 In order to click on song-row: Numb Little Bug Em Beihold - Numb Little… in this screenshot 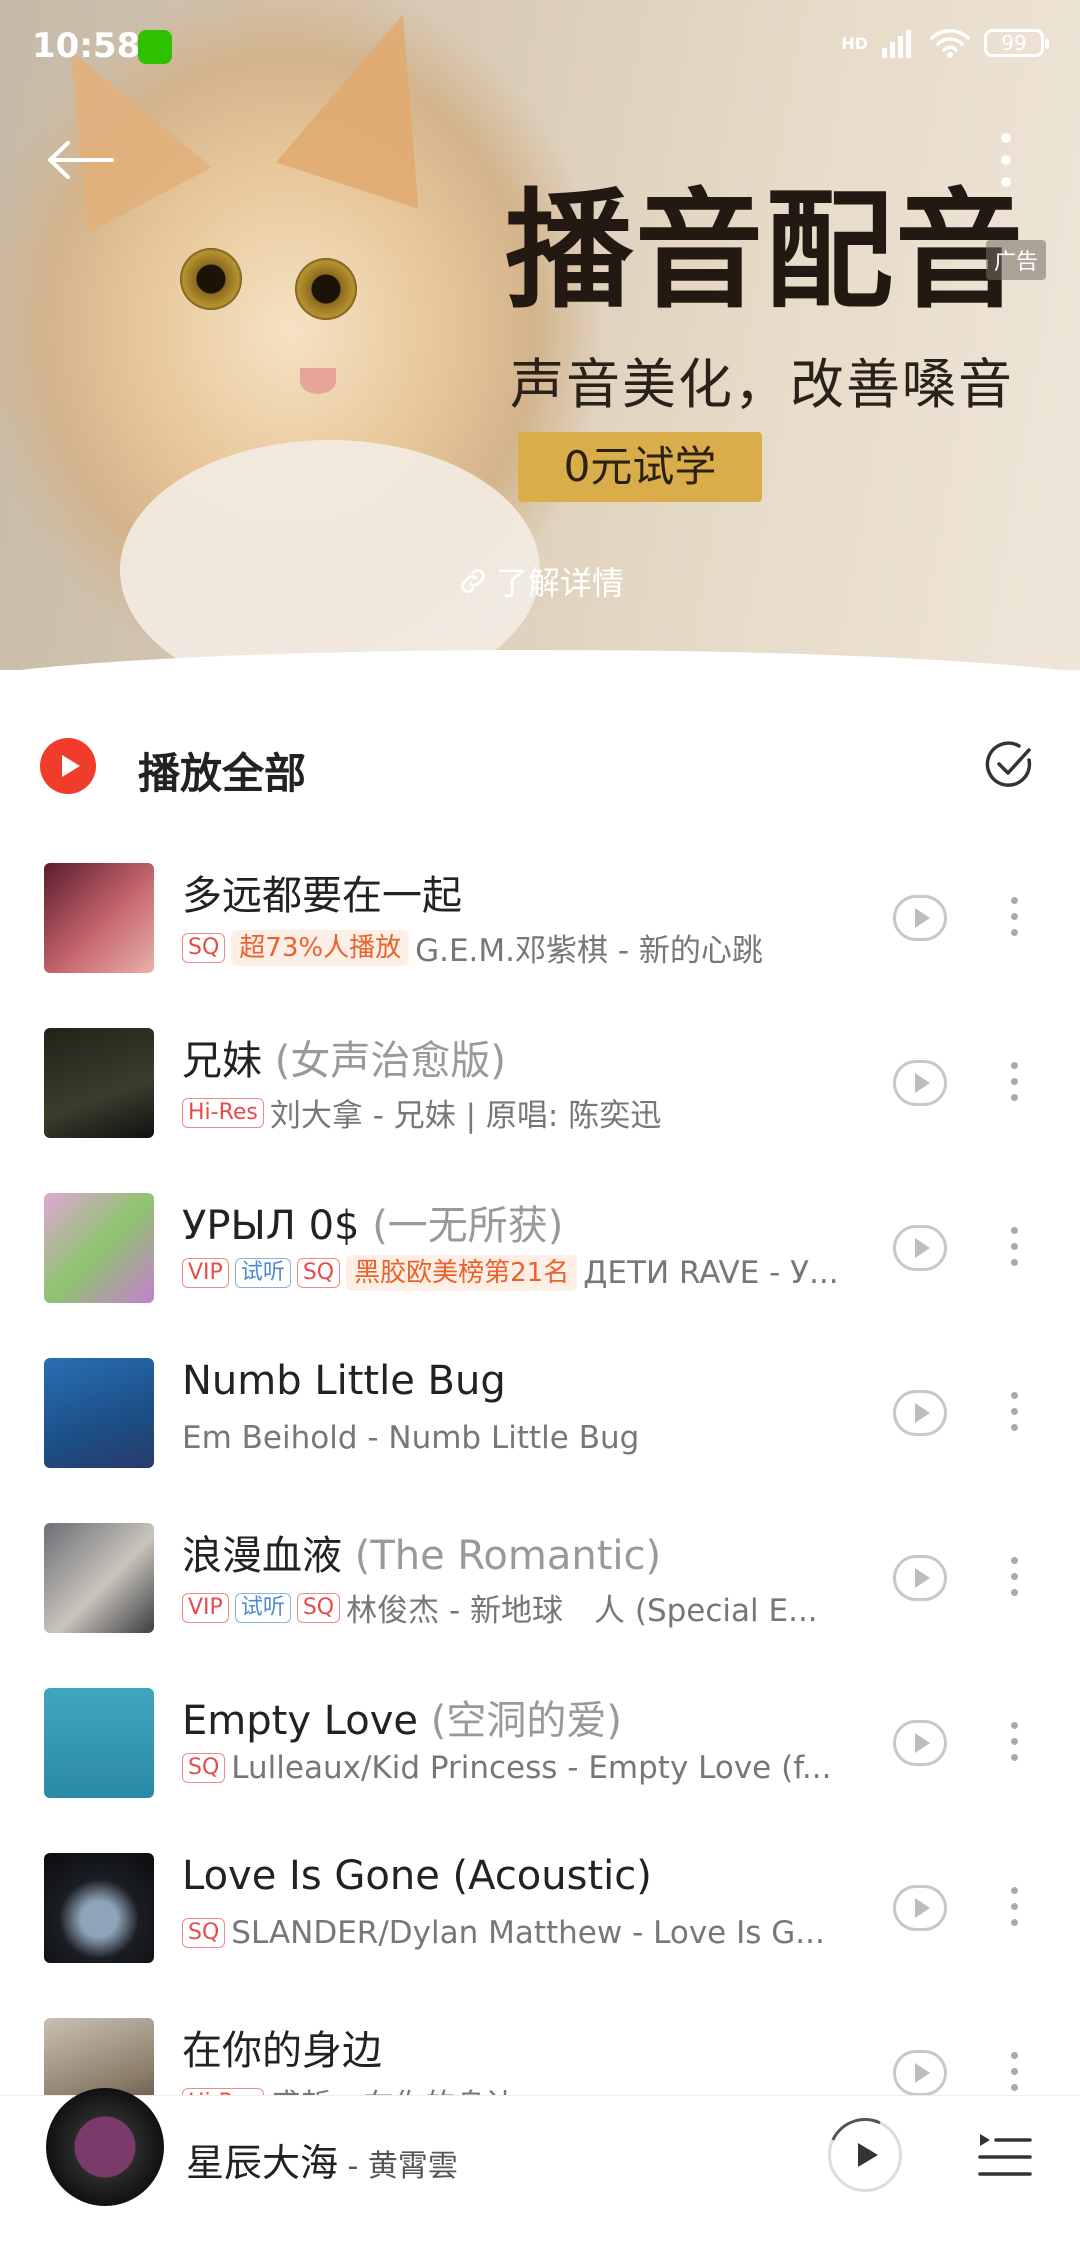, I will do `click(540, 1432)`.